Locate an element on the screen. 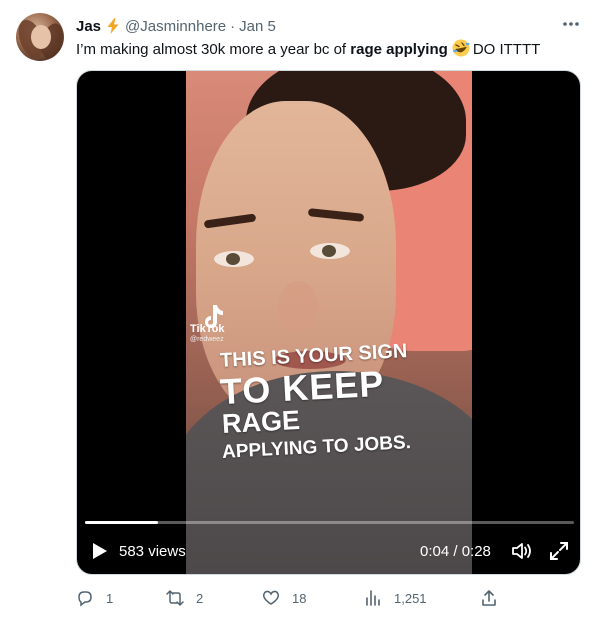 Image resolution: width=600 pixels, height=625 pixels. more-options-button is located at coordinates (571, 24).